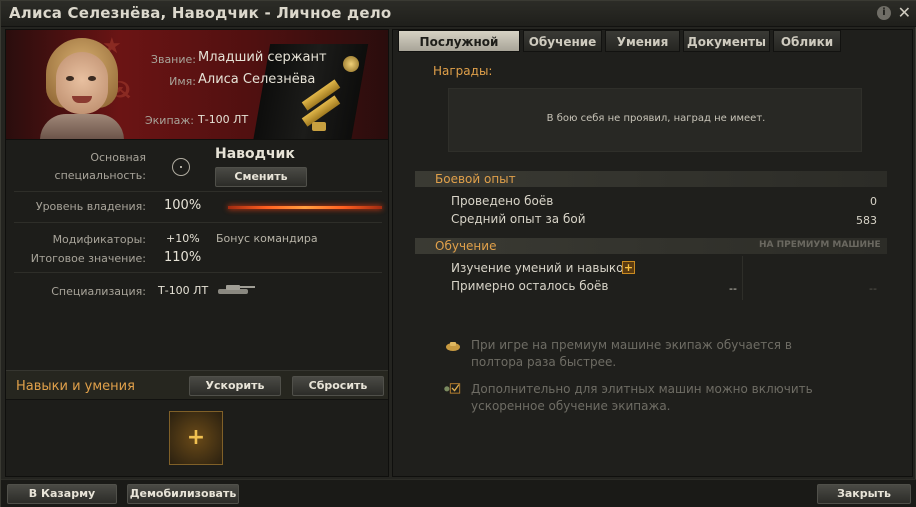 The height and width of the screenshot is (507, 916). Describe the element at coordinates (873, 288) in the screenshot. I see `battles-left-premium-value: --` at that location.